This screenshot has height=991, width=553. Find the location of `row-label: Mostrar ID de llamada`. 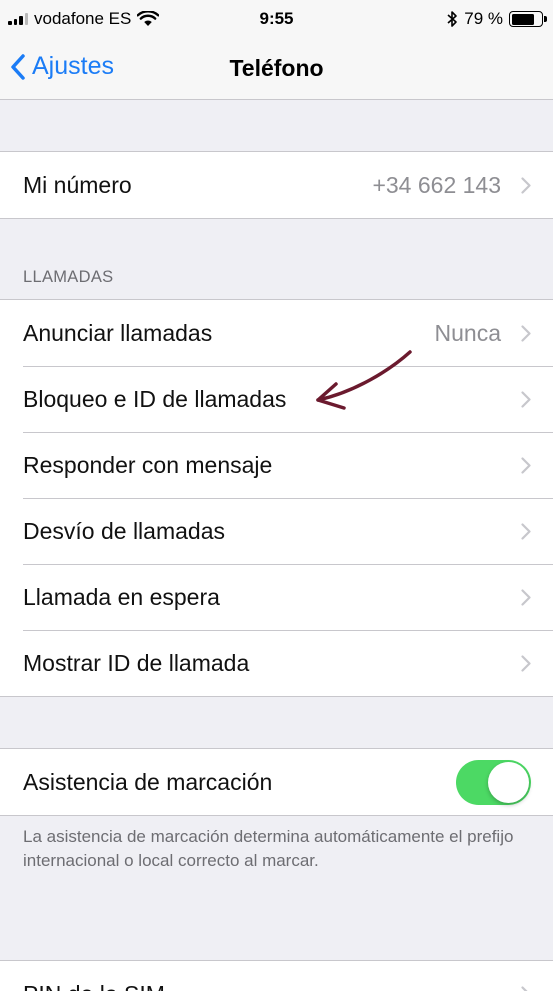

row-label: Mostrar ID de llamada is located at coordinates (136, 662).